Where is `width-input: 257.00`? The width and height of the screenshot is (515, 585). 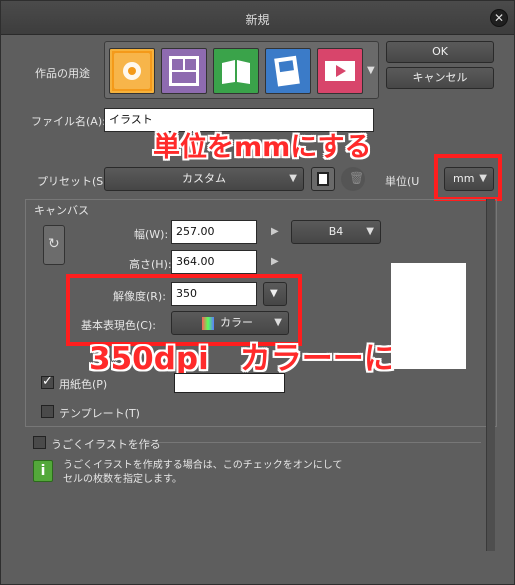 width-input: 257.00 is located at coordinates (214, 232).